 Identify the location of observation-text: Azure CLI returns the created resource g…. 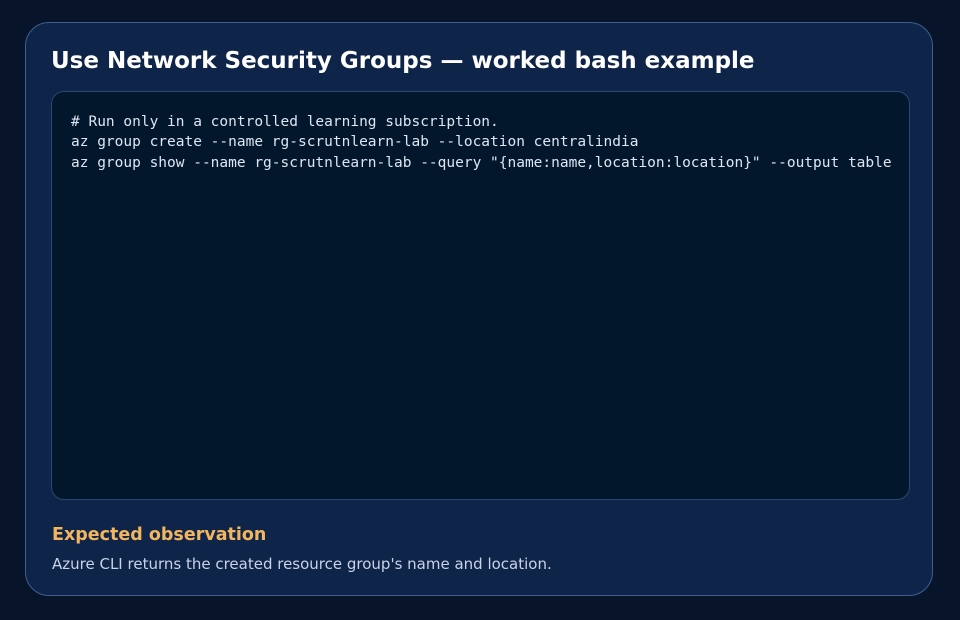
(302, 564).